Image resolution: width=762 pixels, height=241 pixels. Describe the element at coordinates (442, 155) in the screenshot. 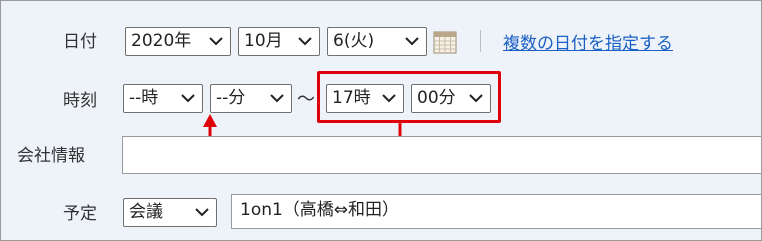

I see `company-input` at that location.